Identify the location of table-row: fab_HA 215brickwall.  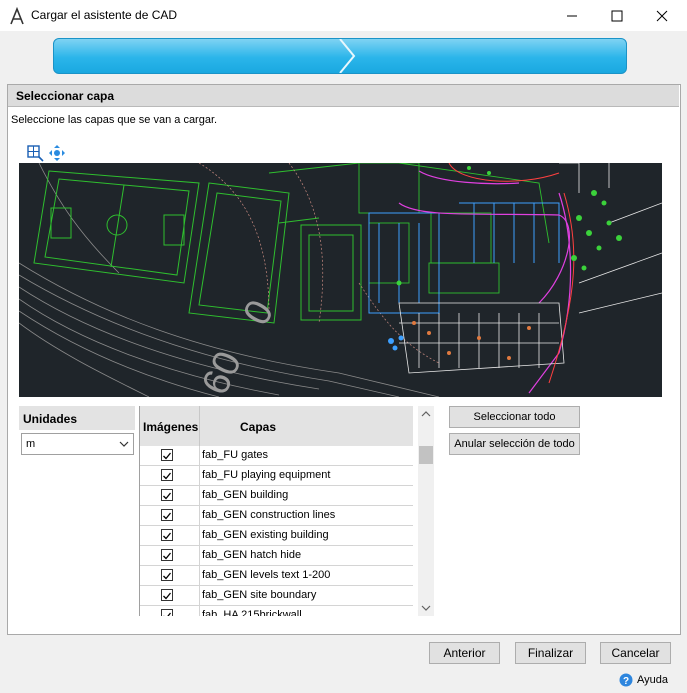
(276, 611).